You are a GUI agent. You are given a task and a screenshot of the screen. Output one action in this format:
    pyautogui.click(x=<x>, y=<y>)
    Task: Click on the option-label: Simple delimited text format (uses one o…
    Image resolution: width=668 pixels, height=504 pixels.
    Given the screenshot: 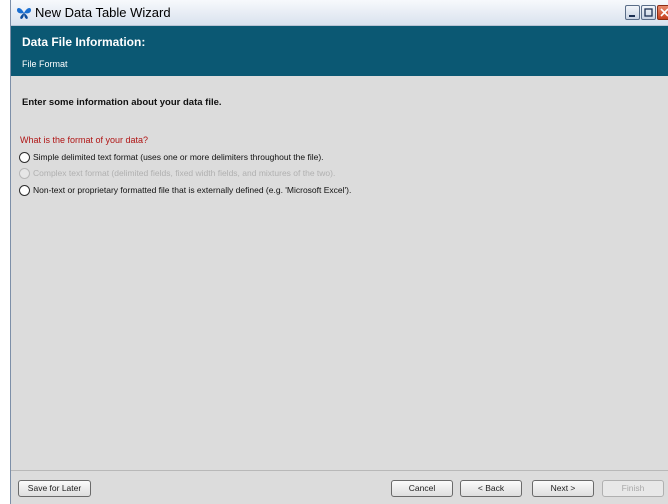 What is the action you would take?
    pyautogui.click(x=178, y=157)
    